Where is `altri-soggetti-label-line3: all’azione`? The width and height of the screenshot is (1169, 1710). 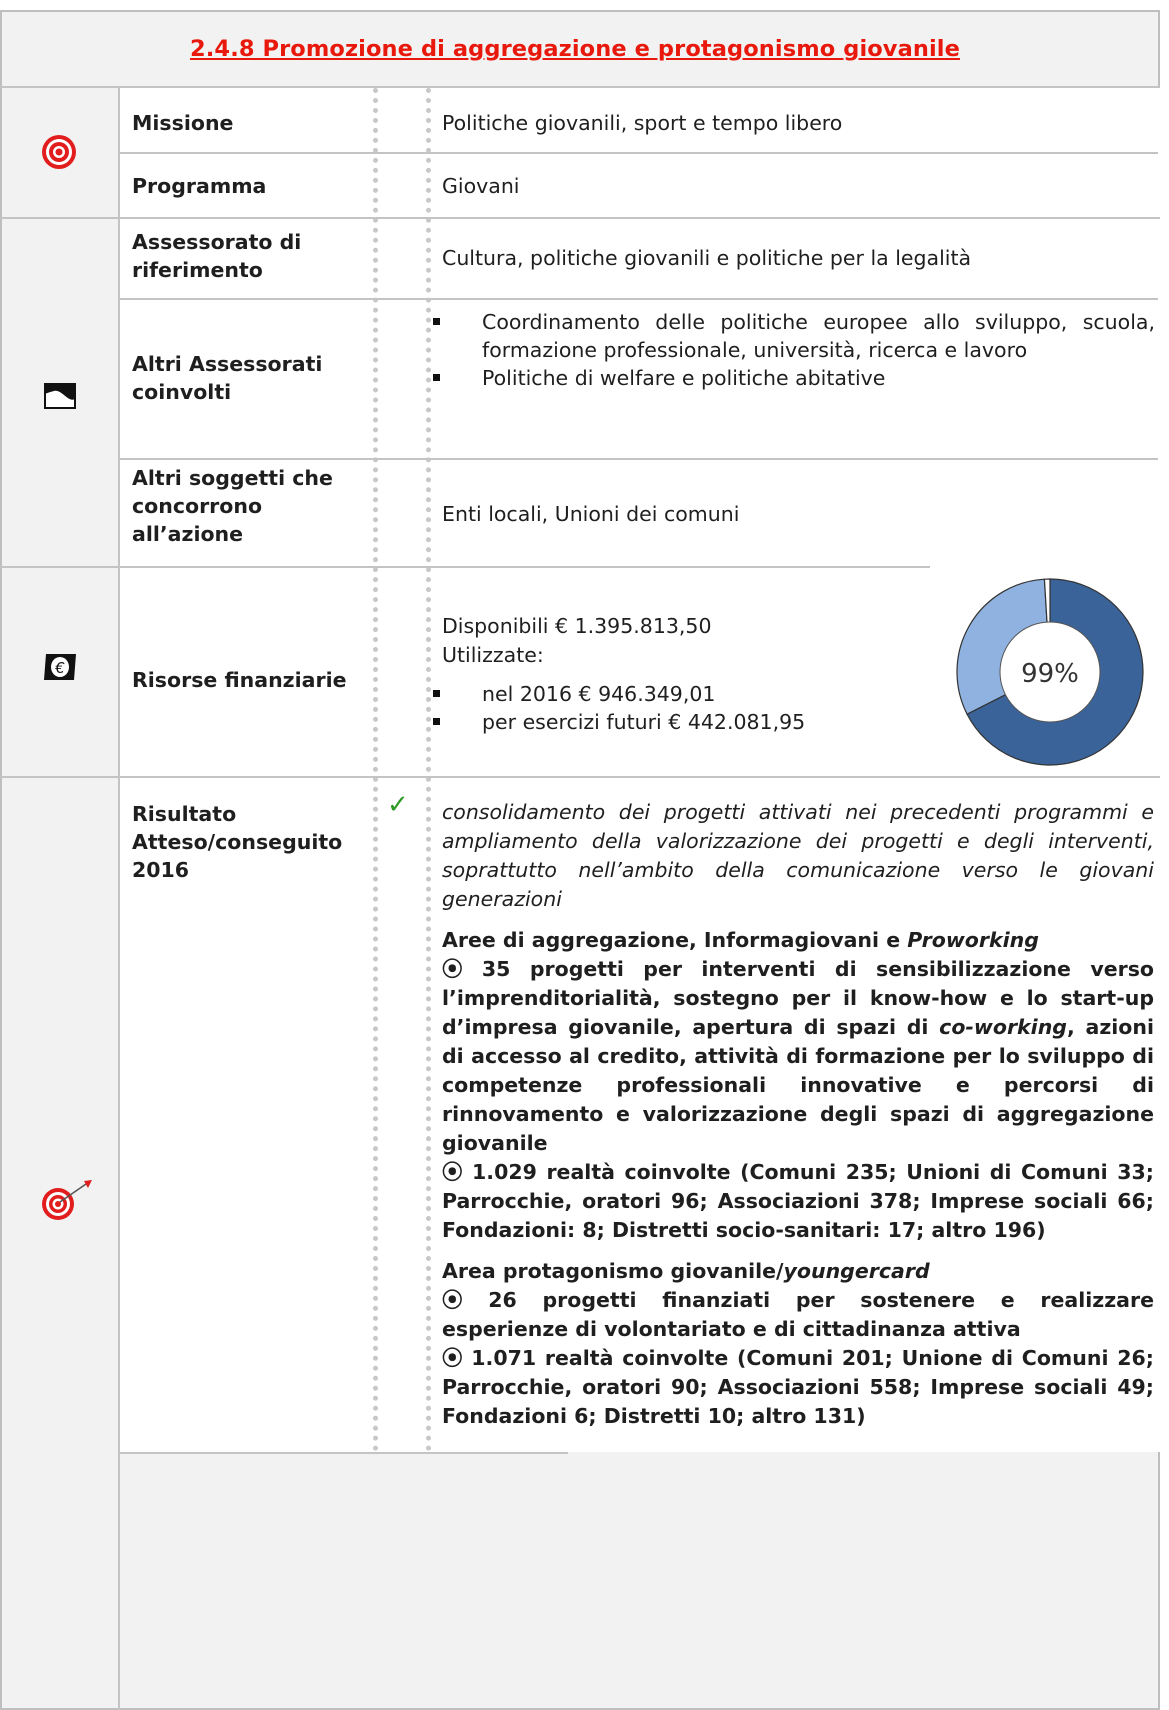 altri-soggetti-label-line3: all’azione is located at coordinates (188, 534).